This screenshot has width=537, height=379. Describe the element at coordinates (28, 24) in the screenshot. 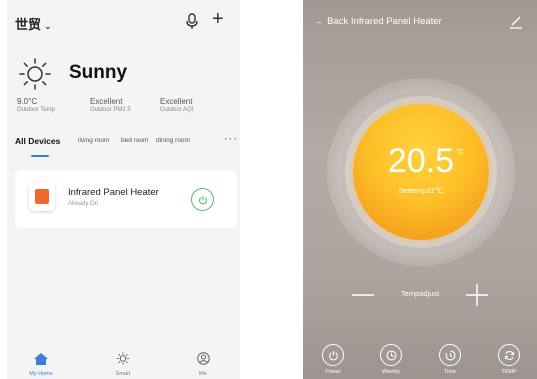

I see `location-label: 世贸` at that location.